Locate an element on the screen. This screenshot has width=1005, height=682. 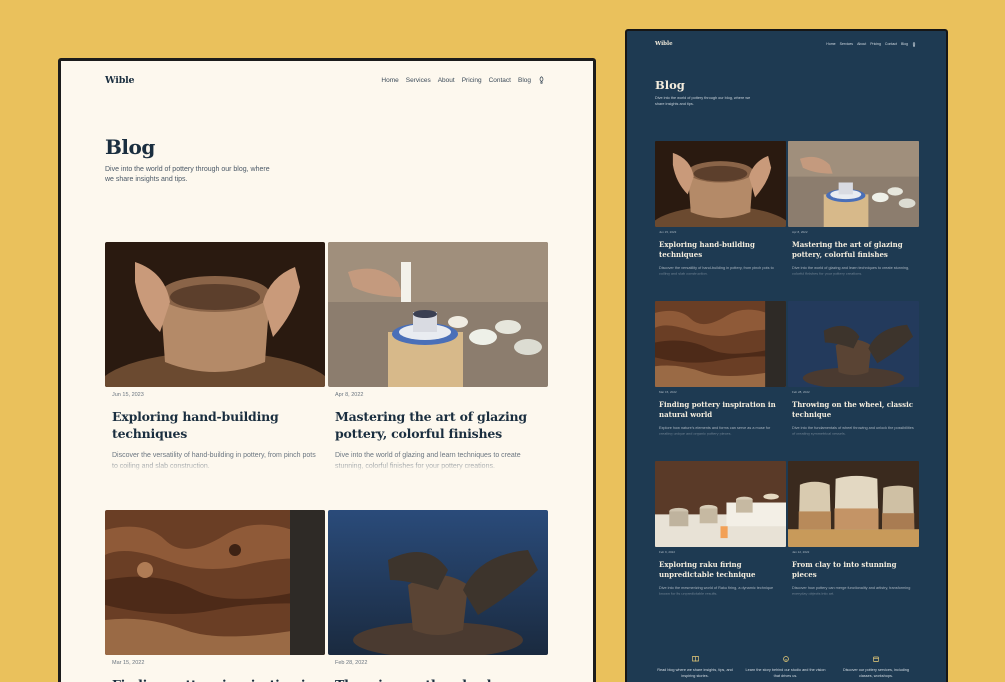
smile-icon is located at coordinates (785, 659).